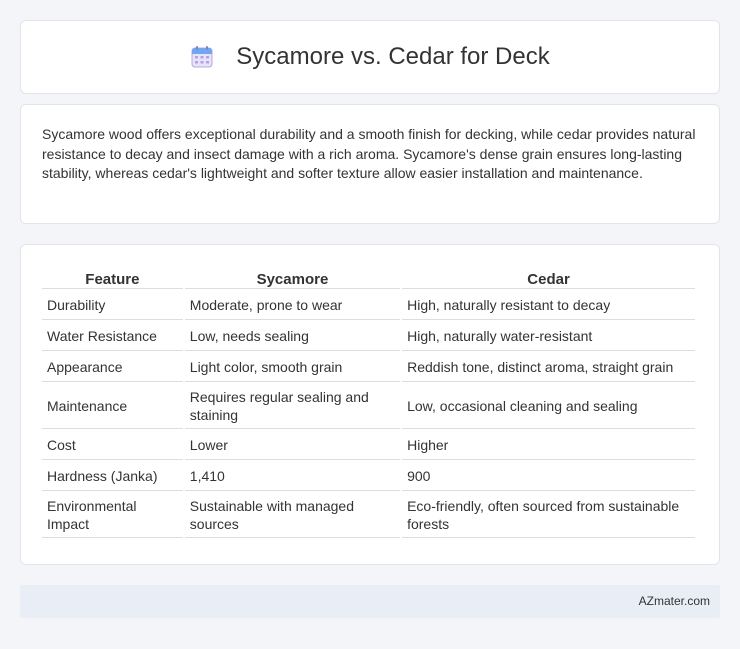  I want to click on sycamore-cell: Light color, smooth grain, so click(292, 367).